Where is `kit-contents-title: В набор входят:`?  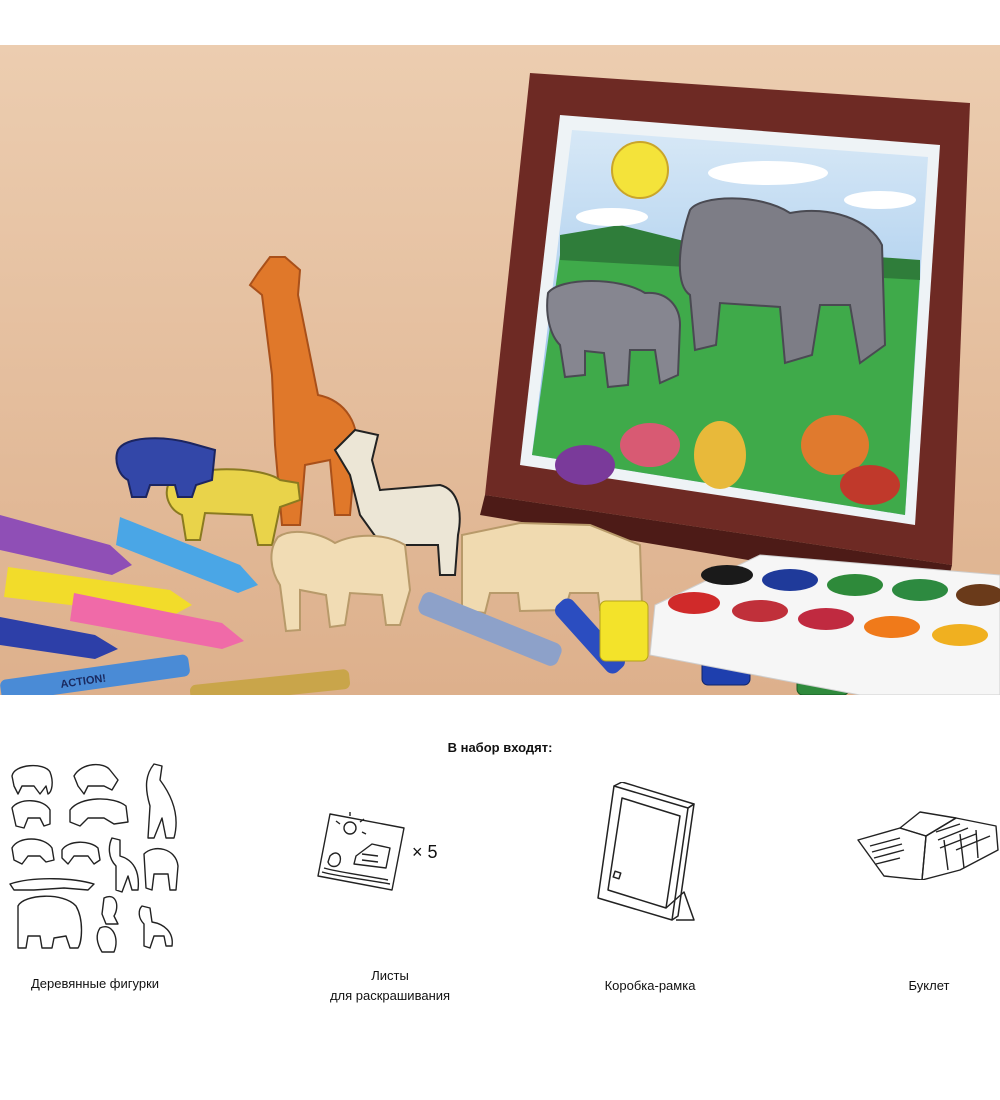
kit-contents-title: В набор входят: is located at coordinates (500, 747).